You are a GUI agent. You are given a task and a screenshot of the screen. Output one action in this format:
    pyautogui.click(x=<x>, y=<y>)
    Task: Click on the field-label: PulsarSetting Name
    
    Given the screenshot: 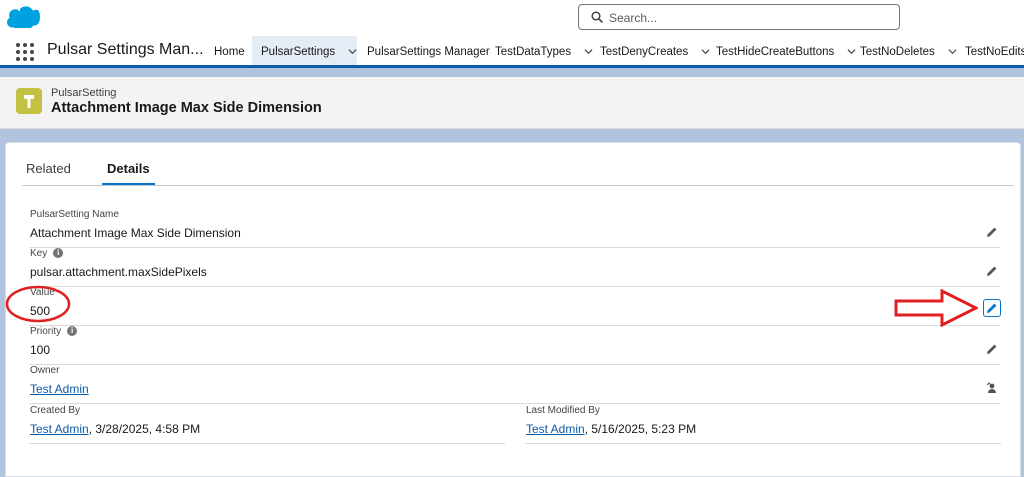 What is the action you would take?
    pyautogui.click(x=74, y=214)
    